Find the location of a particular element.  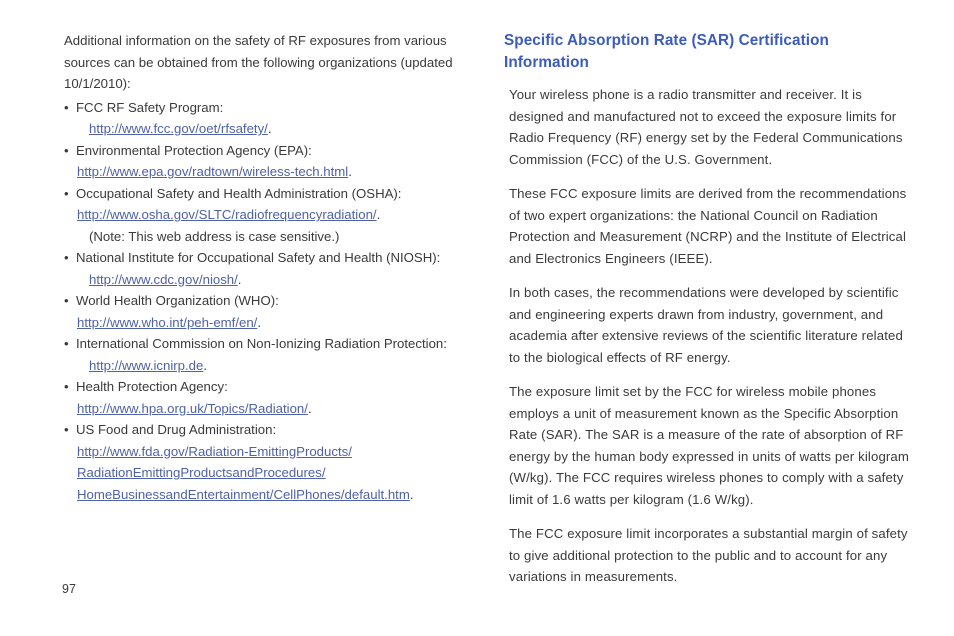

organization-name: Health Protection Agency: is located at coordinates (152, 386).